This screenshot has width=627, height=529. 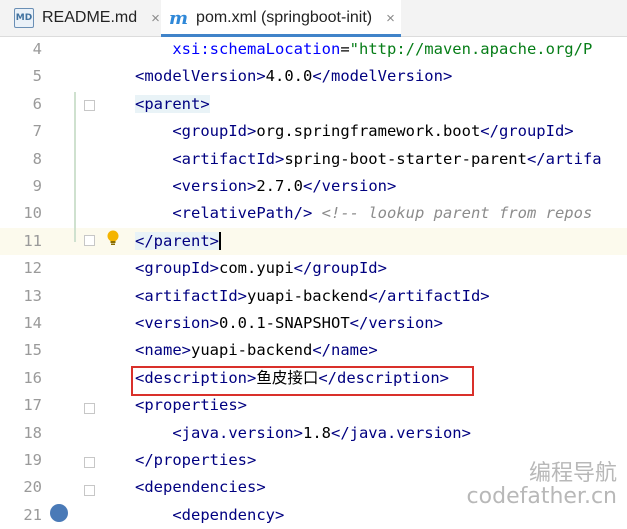 I want to click on watermark-url: codefather.cn, so click(x=541, y=496).